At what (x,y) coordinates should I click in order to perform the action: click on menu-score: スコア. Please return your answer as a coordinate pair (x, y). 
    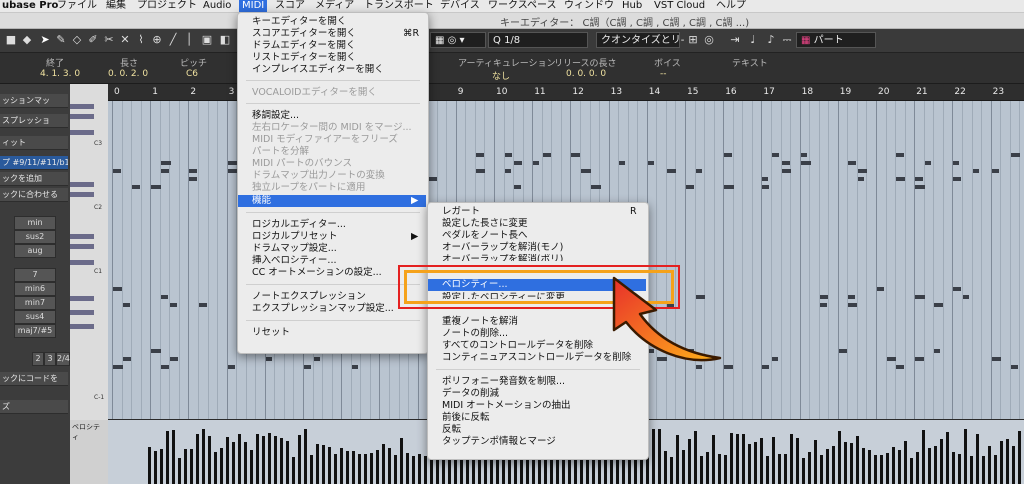
    Looking at the image, I should click on (290, 6).